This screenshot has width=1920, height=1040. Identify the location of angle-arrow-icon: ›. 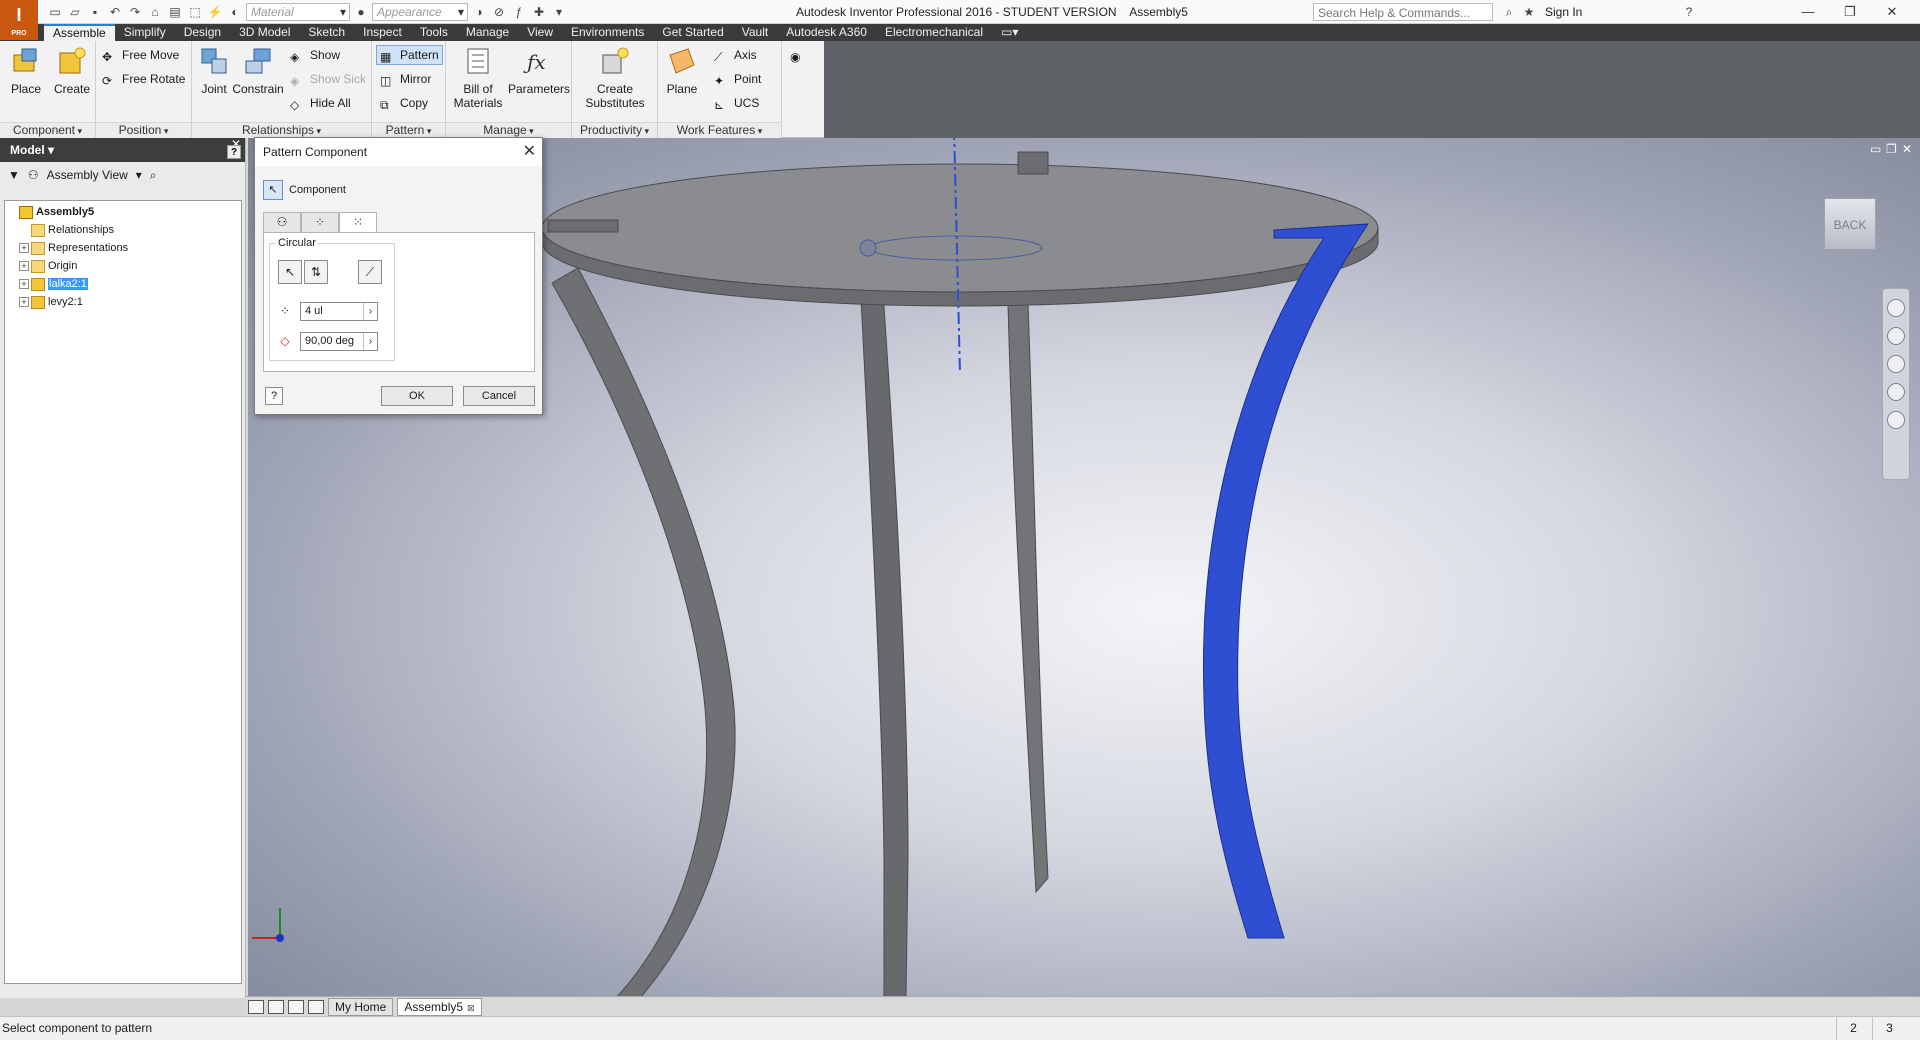
(370, 341).